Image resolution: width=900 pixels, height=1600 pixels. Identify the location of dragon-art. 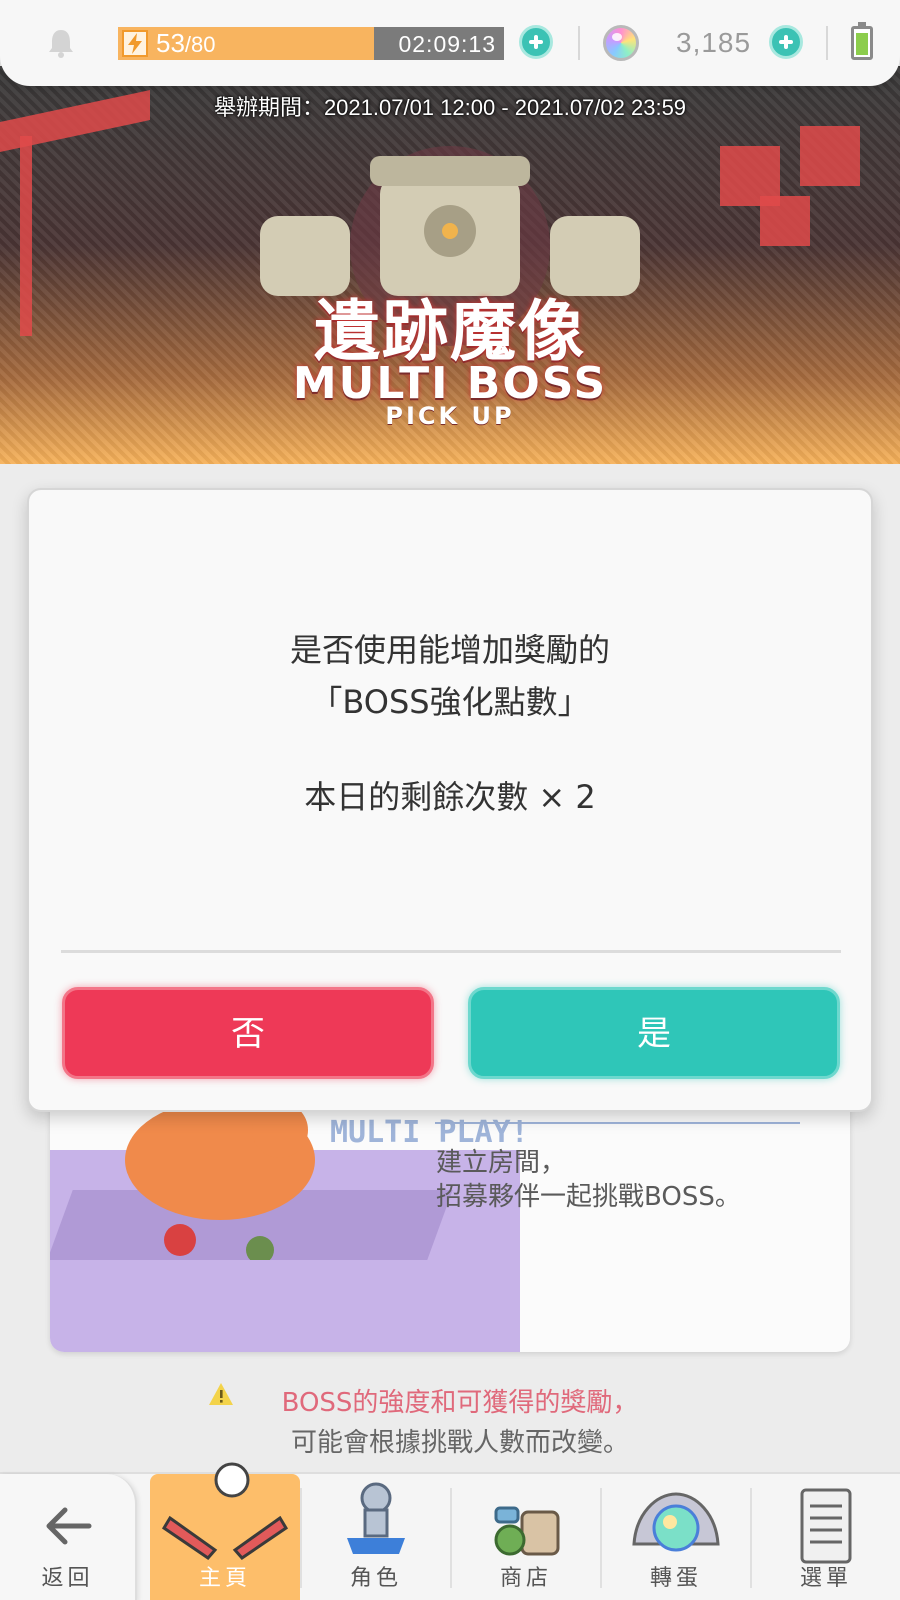
(220, 1180).